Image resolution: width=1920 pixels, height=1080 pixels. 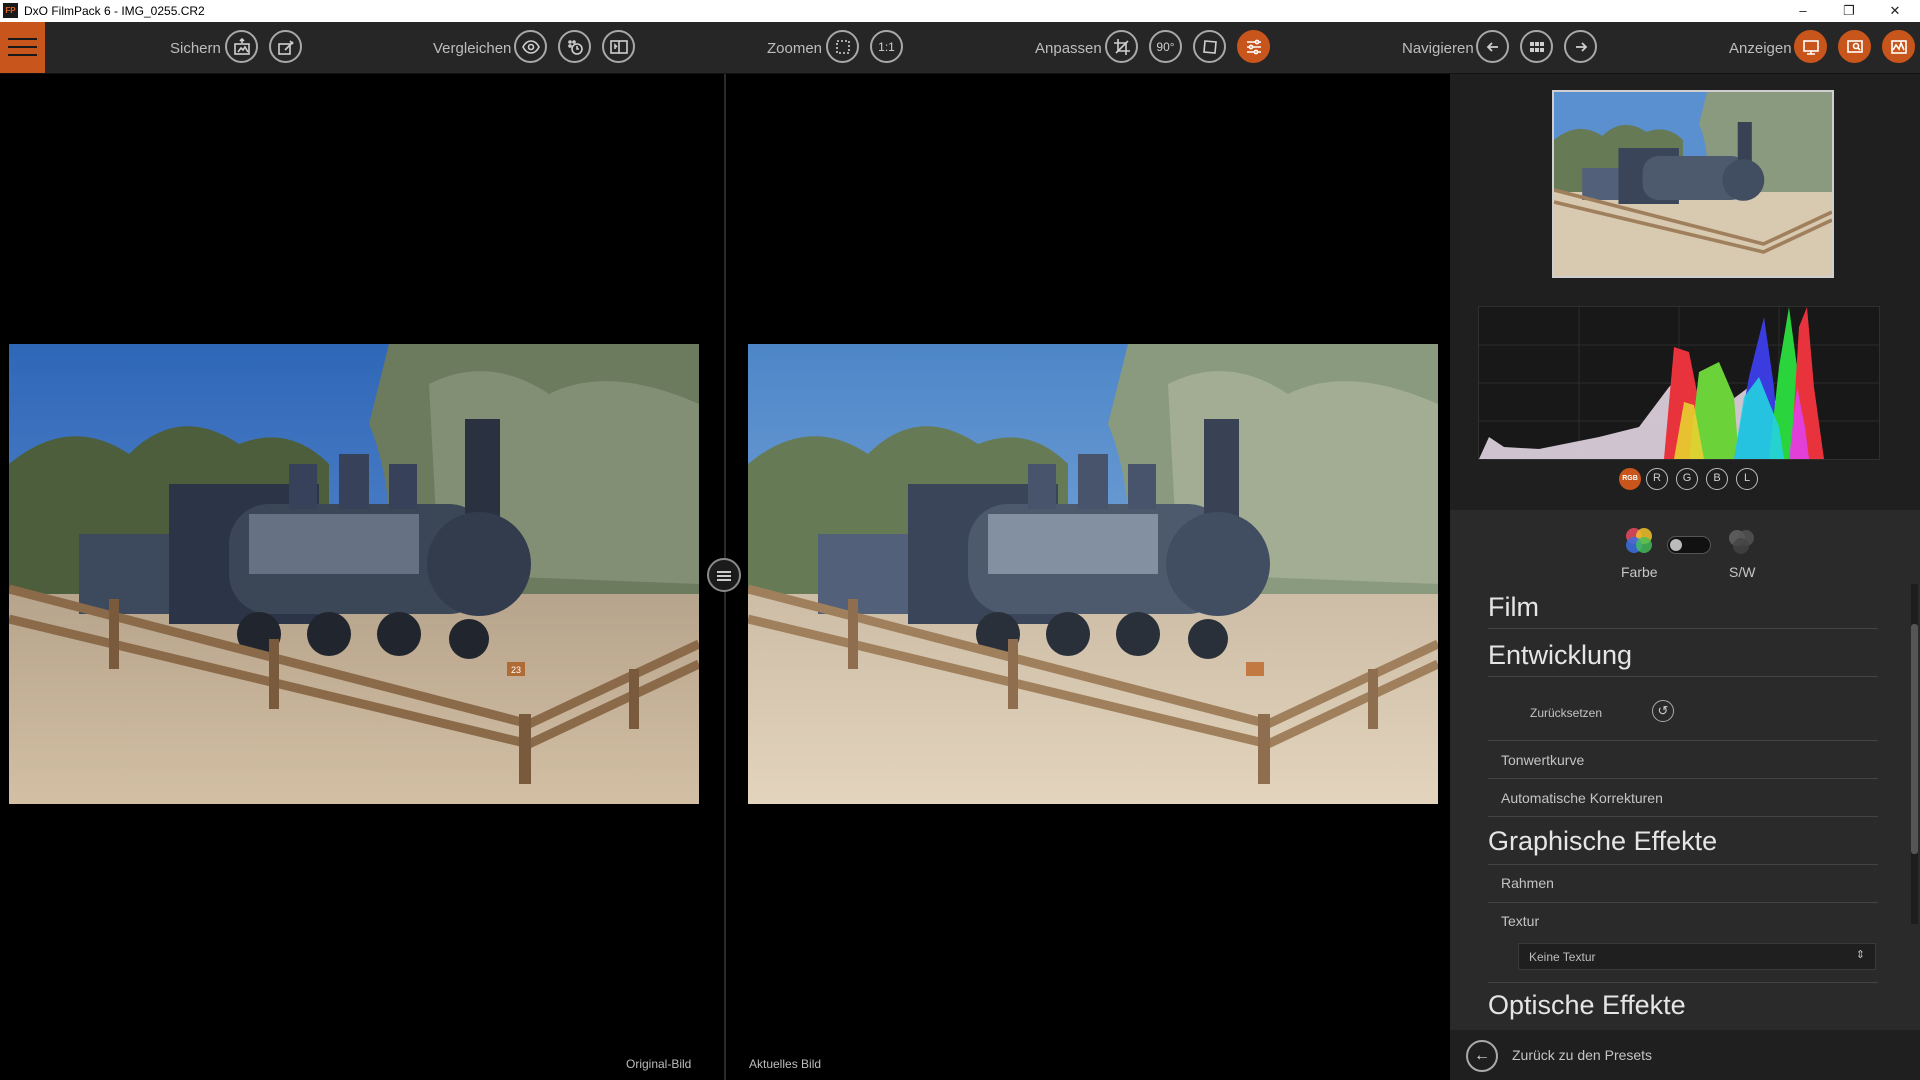 What do you see at coordinates (1717, 479) in the screenshot?
I see `histogram-blue-button: B` at bounding box center [1717, 479].